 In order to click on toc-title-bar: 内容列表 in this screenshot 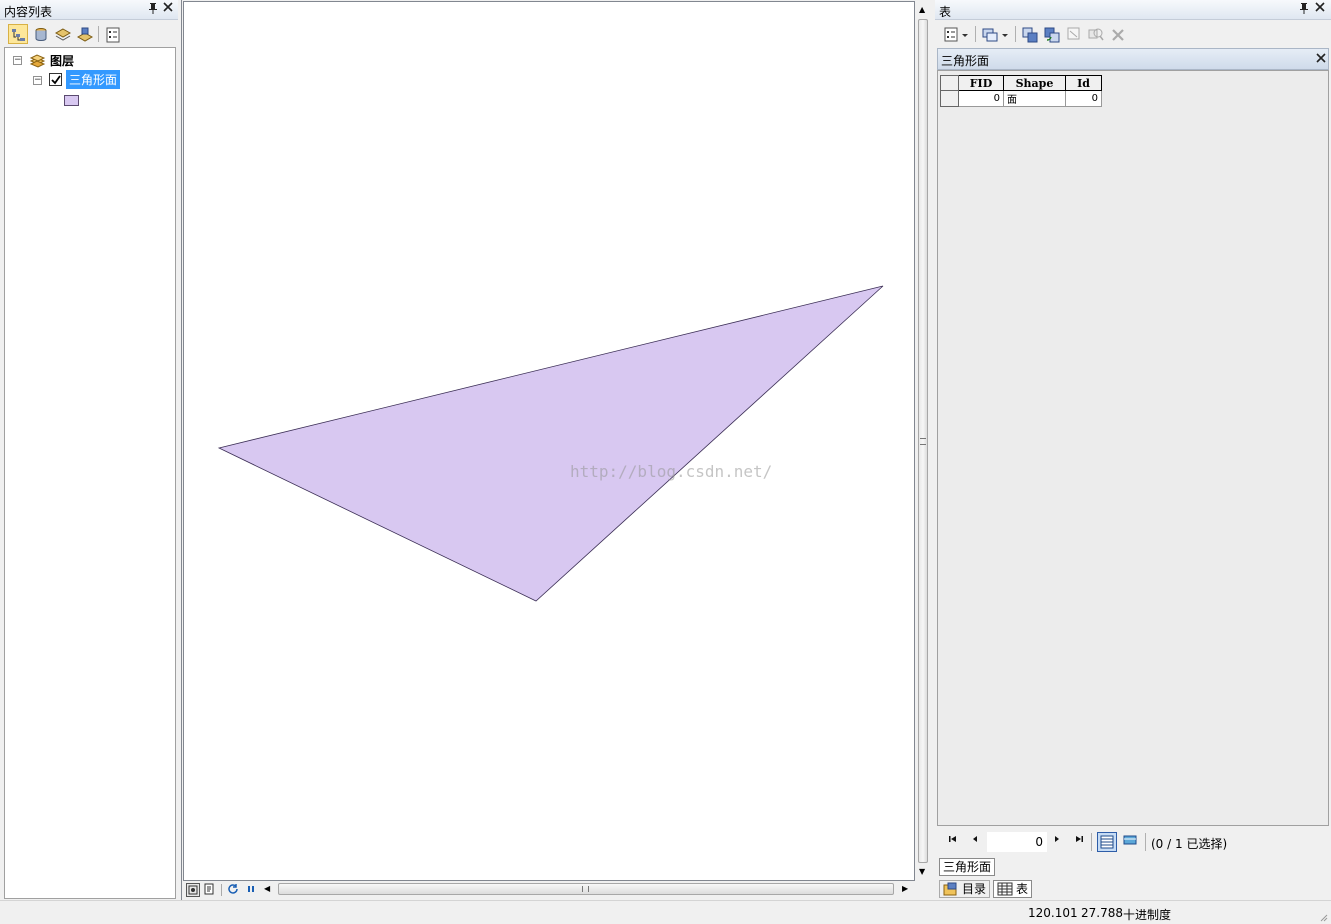, I will do `click(89, 10)`.